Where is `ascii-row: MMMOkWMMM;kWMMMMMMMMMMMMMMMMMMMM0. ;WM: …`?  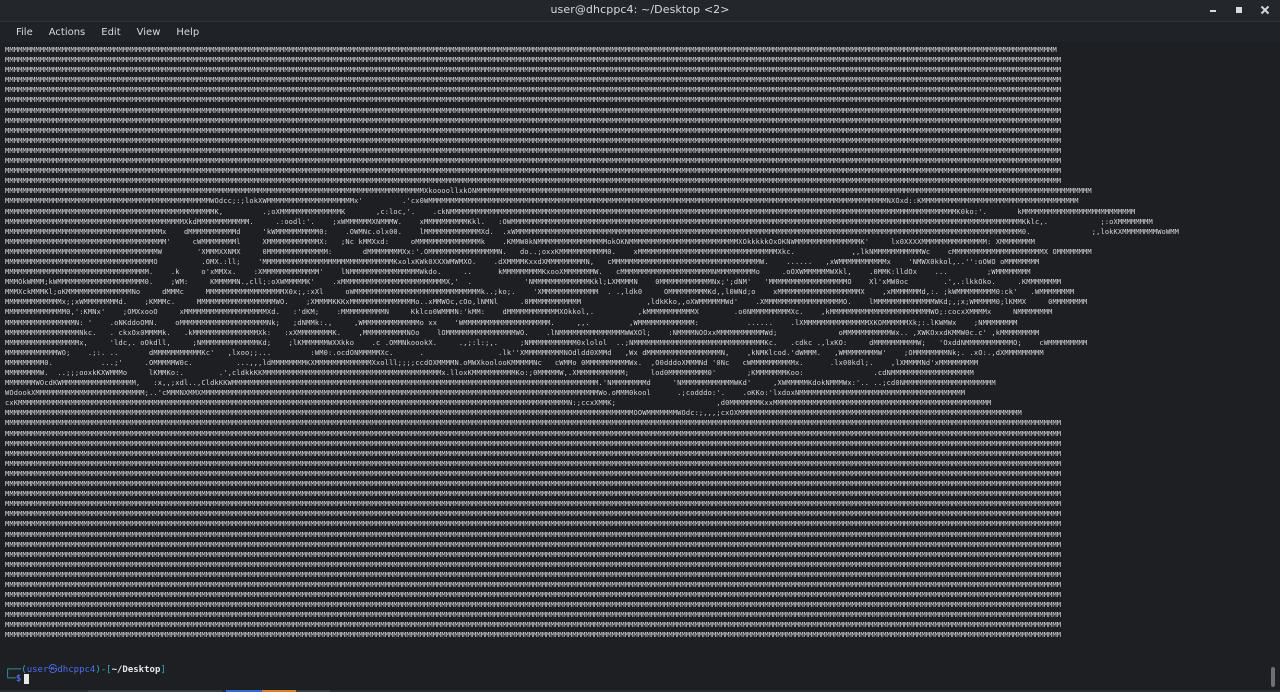 ascii-row: MMMOkWMMM;kWMMMMMMMMMMMMMMMMMMMM0. ;WM: … is located at coordinates (533, 282).